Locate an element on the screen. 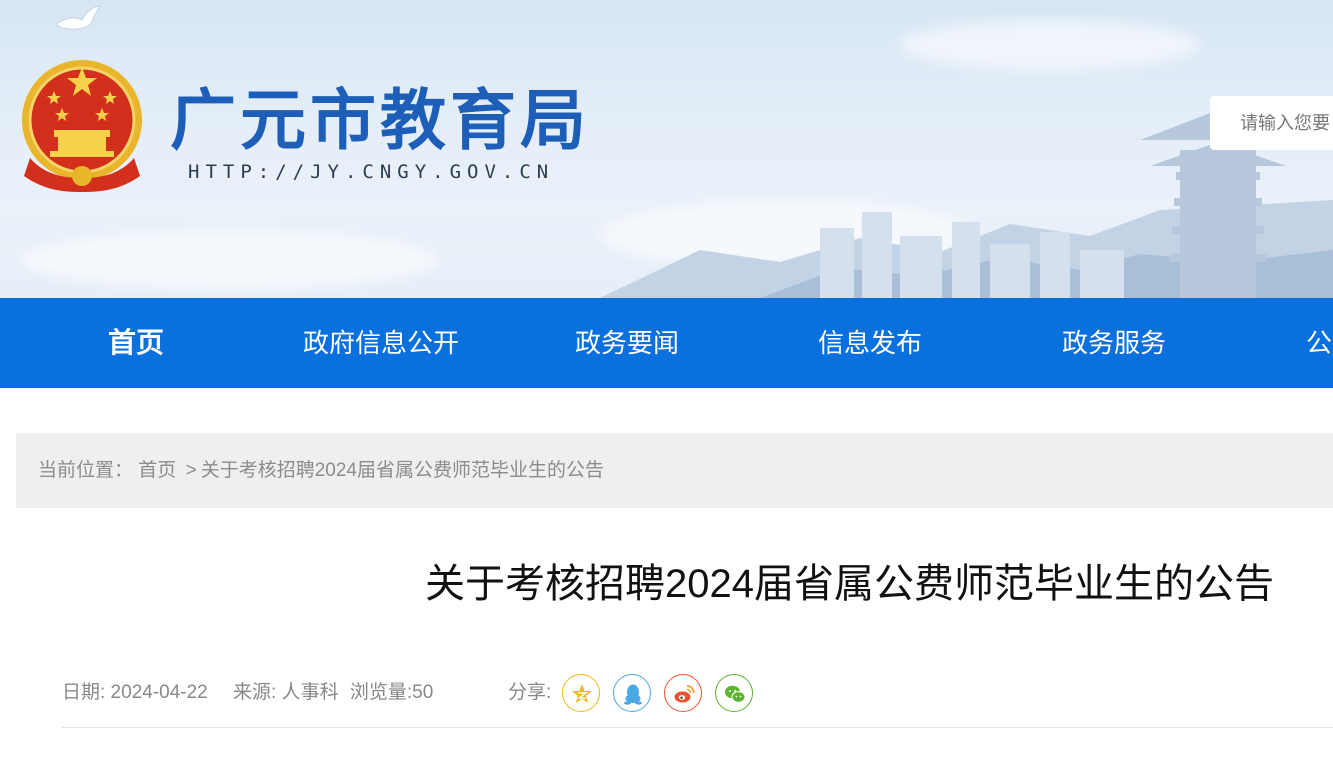 Image resolution: width=1333 pixels, height=763 pixels. breadcrumb-text: 当前位置： 首页 > 关于考核招聘2024届省属公费师范毕业生的公告 is located at coordinates (321, 470).